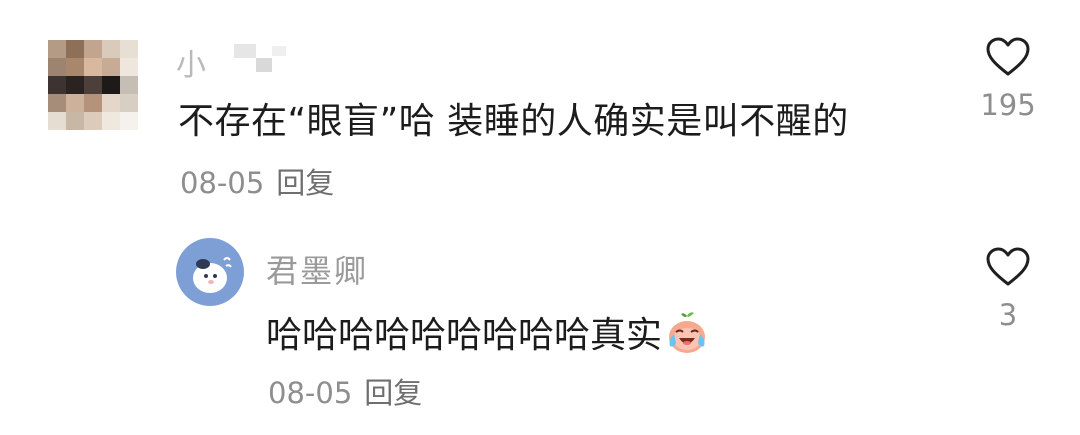  What do you see at coordinates (317, 269) in the screenshot?
I see `username: 君墨卿` at bounding box center [317, 269].